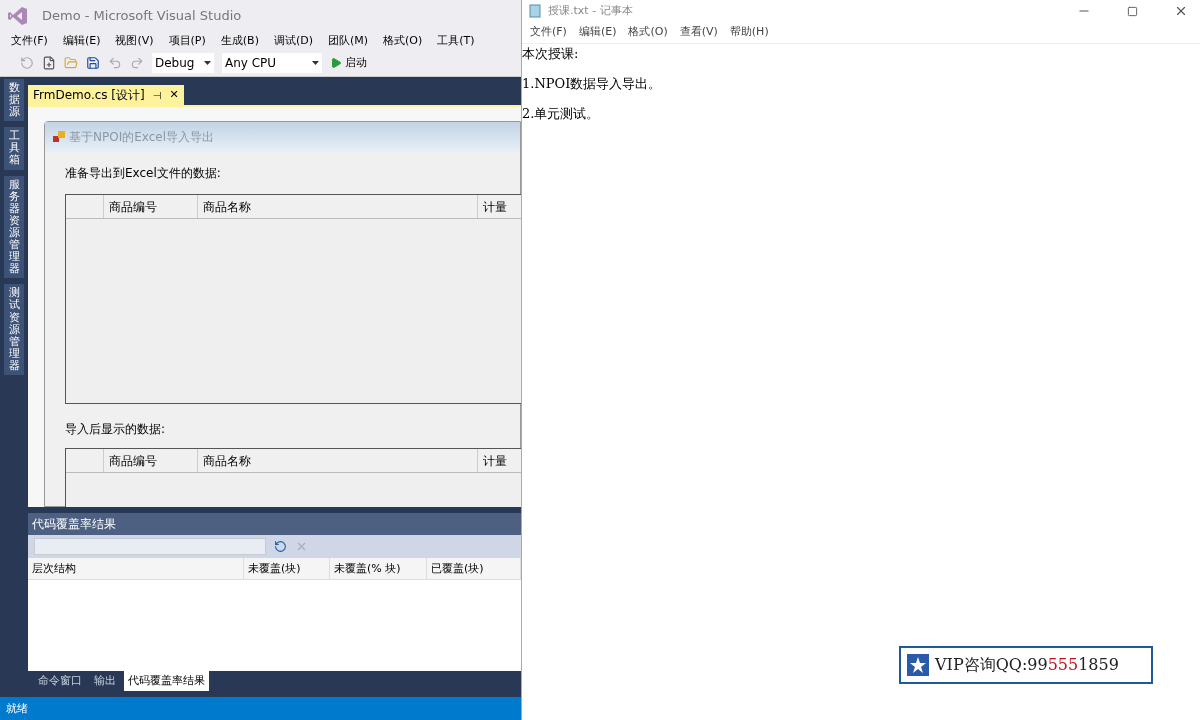  Describe the element at coordinates (1027, 665) in the screenshot. I see `contact-text: VIP咨询QQ:995551859` at that location.